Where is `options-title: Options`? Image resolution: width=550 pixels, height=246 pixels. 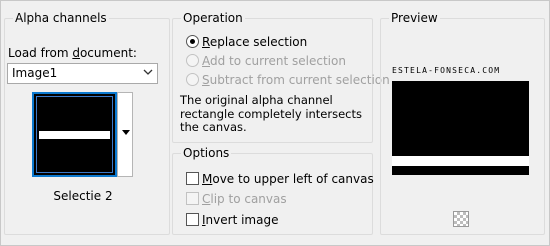
options-title: Options is located at coordinates (206, 153).